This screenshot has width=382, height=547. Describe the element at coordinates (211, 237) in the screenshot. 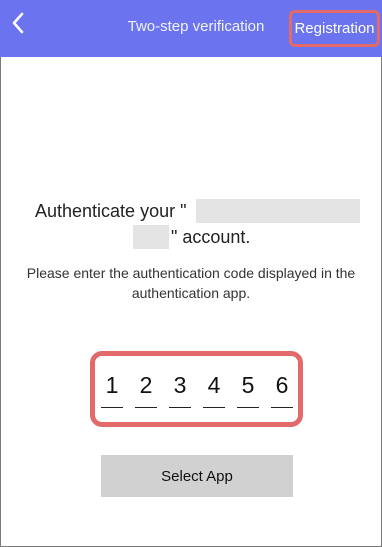

I see `auth-heading-suffix: " account.` at that location.